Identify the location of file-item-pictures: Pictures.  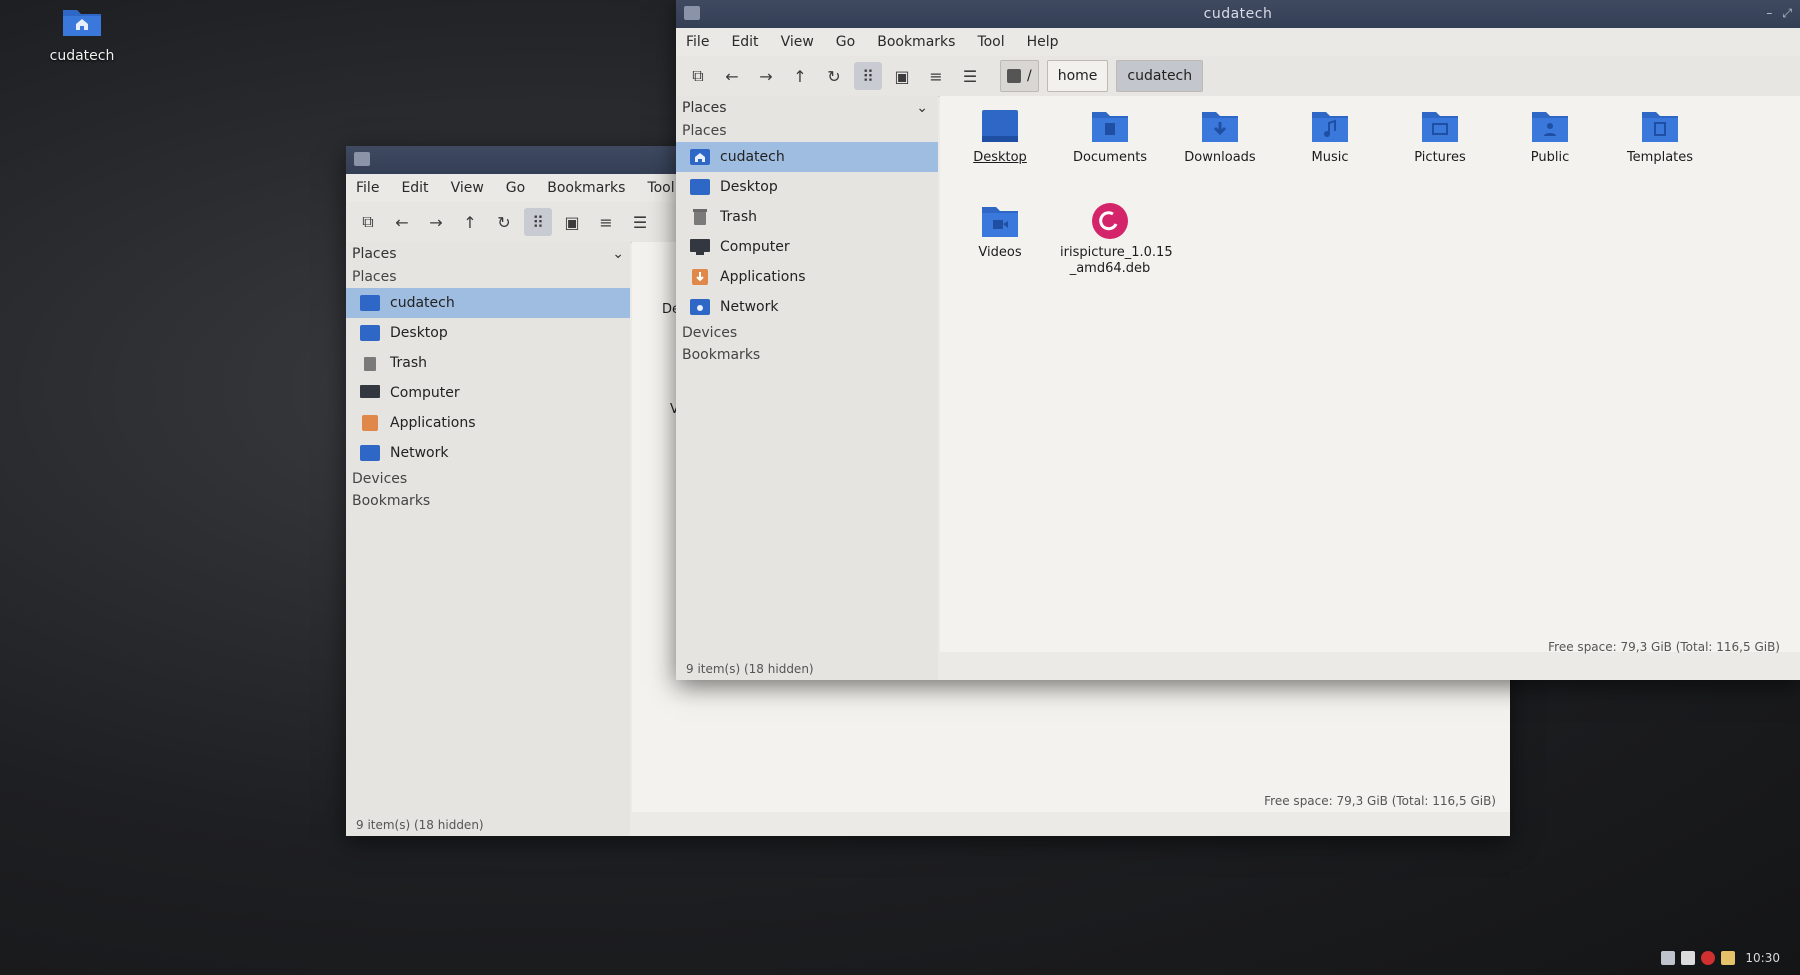
(1440, 136).